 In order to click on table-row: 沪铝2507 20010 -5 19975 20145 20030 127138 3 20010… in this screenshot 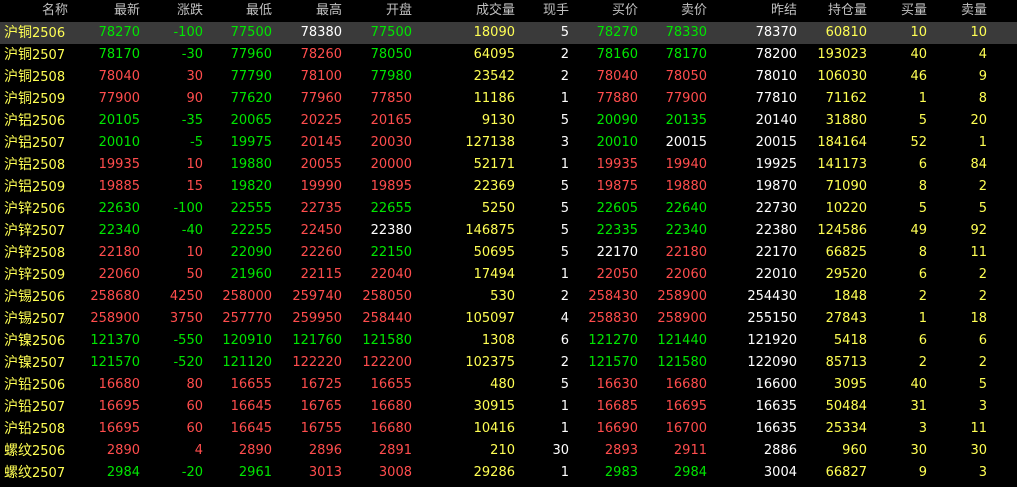, I will do `click(508, 143)`.